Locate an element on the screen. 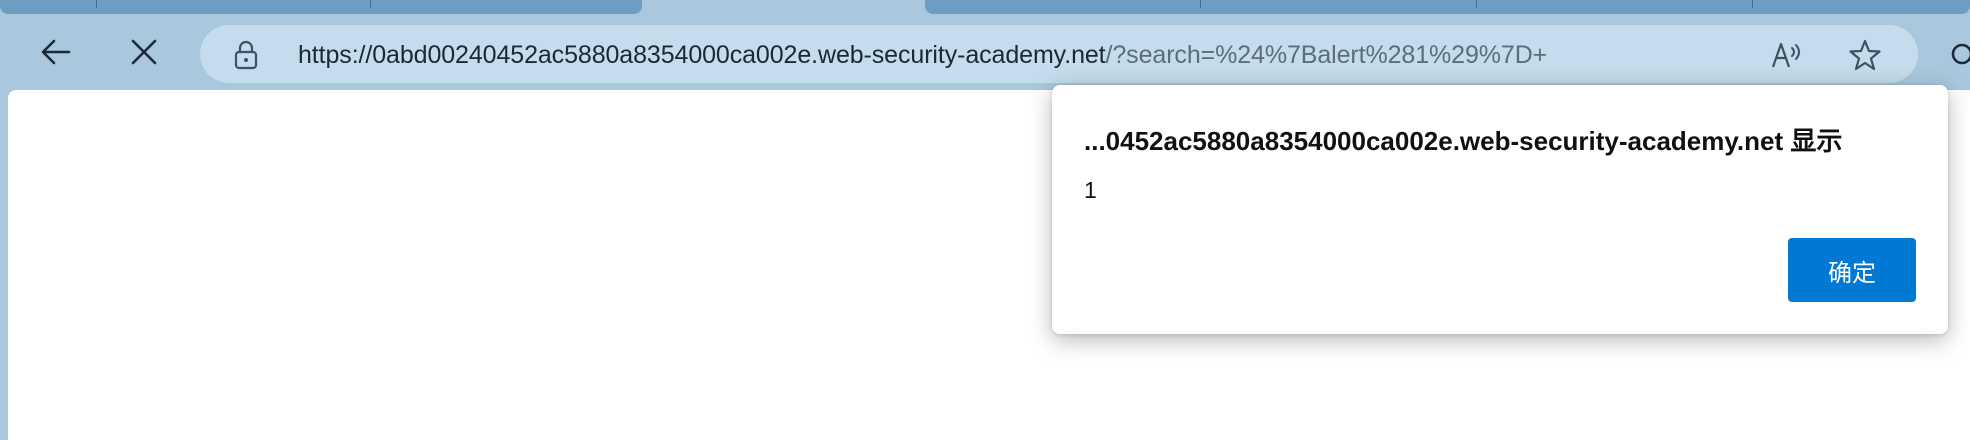 The width and height of the screenshot is (1970, 440). tab-inactive-right is located at coordinates (1447, 7).